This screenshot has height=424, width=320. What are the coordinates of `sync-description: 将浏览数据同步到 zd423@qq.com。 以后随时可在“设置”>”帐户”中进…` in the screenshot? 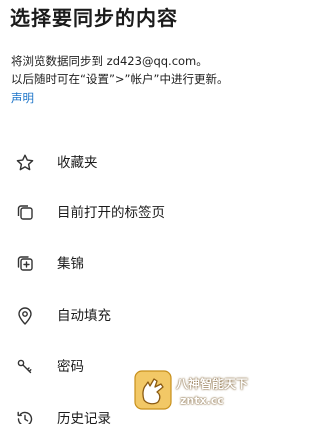 It's located at (119, 70).